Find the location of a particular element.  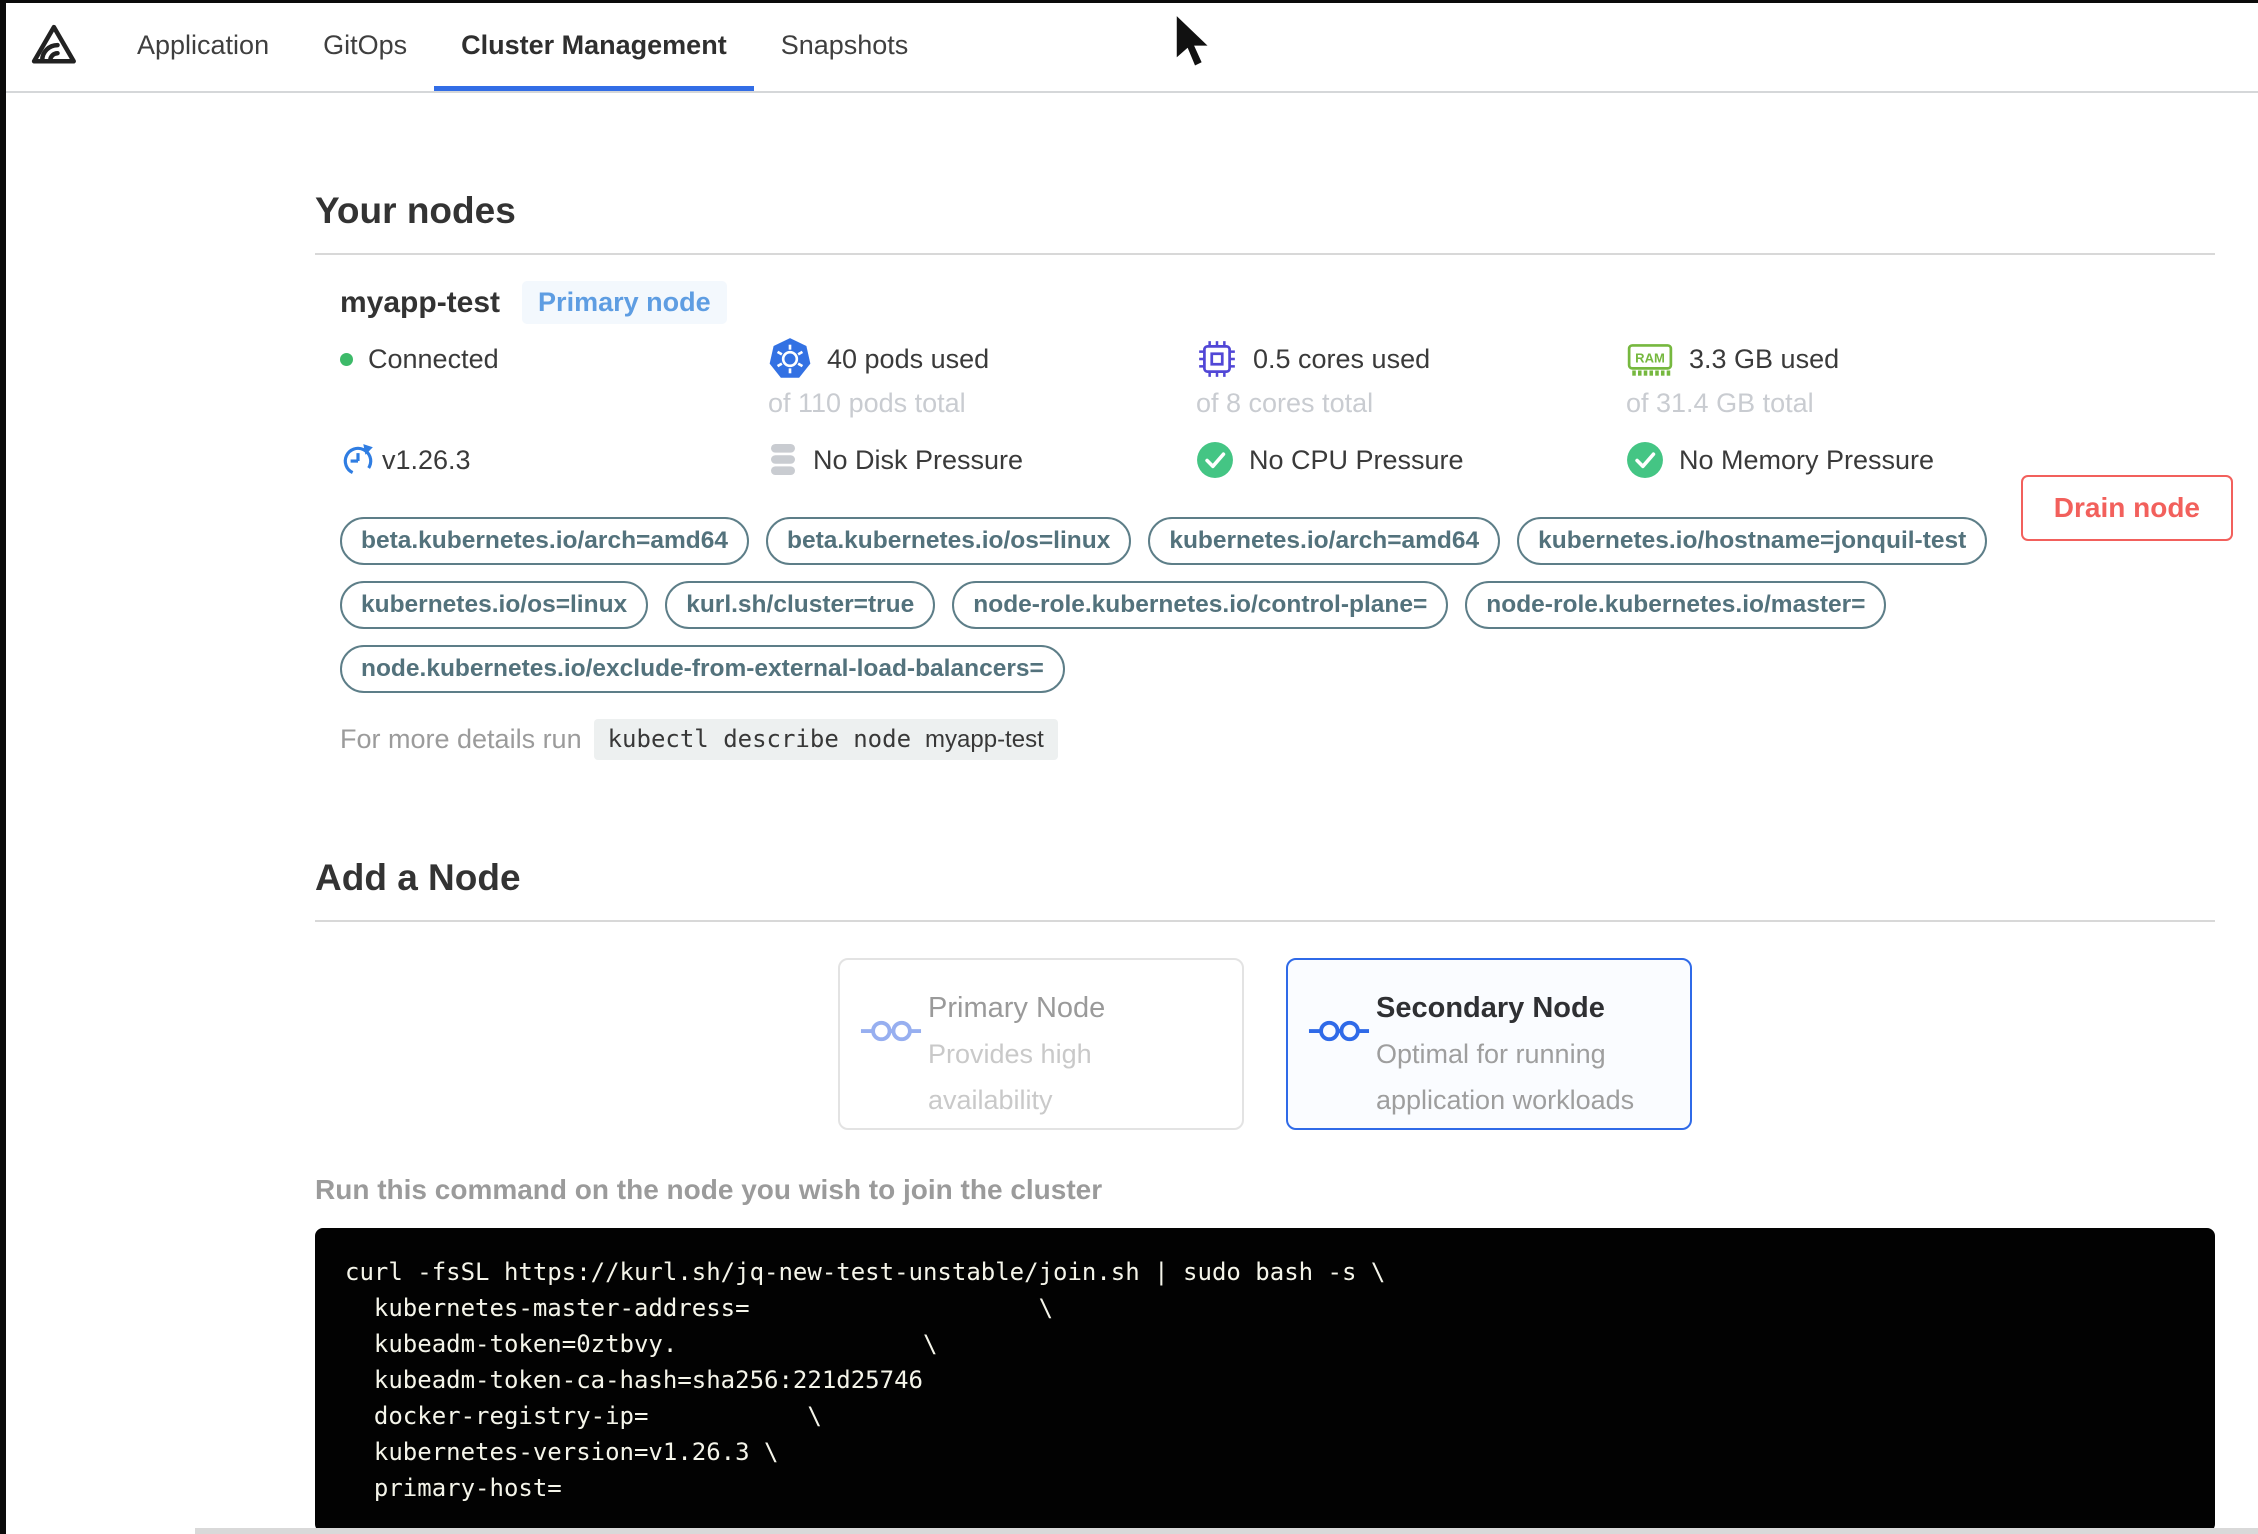

cpu-pressure-cell: No CPU Pressure is located at coordinates (1411, 460).